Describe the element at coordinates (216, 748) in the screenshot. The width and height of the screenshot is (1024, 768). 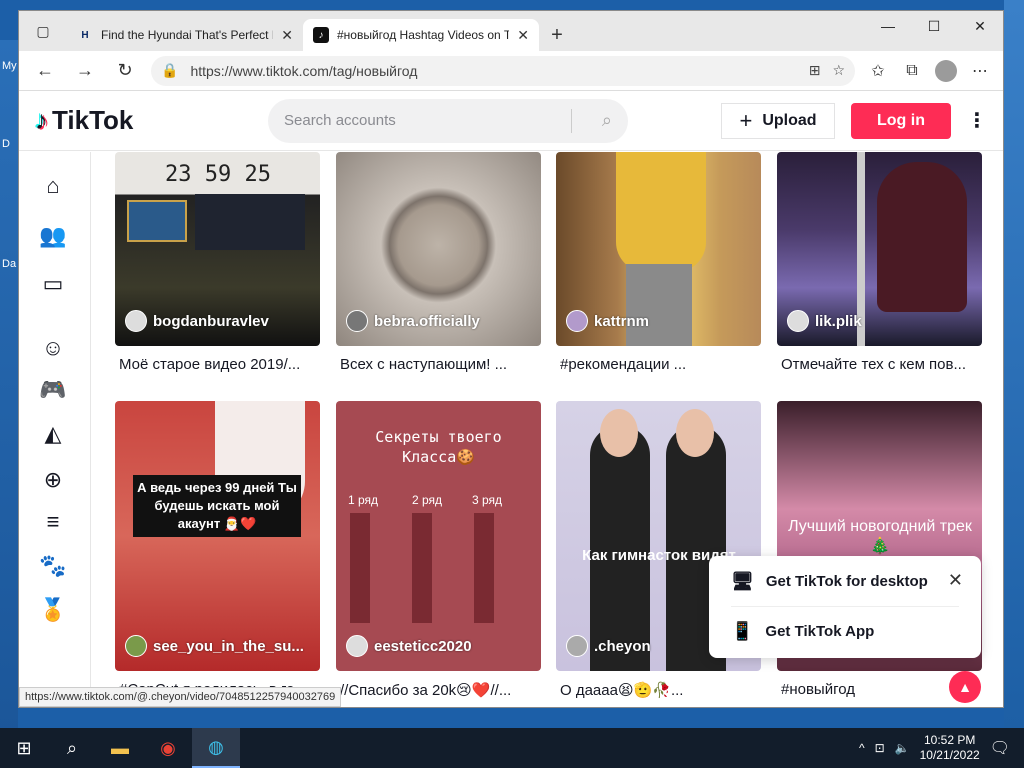
I see `edge-icon: ◍` at that location.